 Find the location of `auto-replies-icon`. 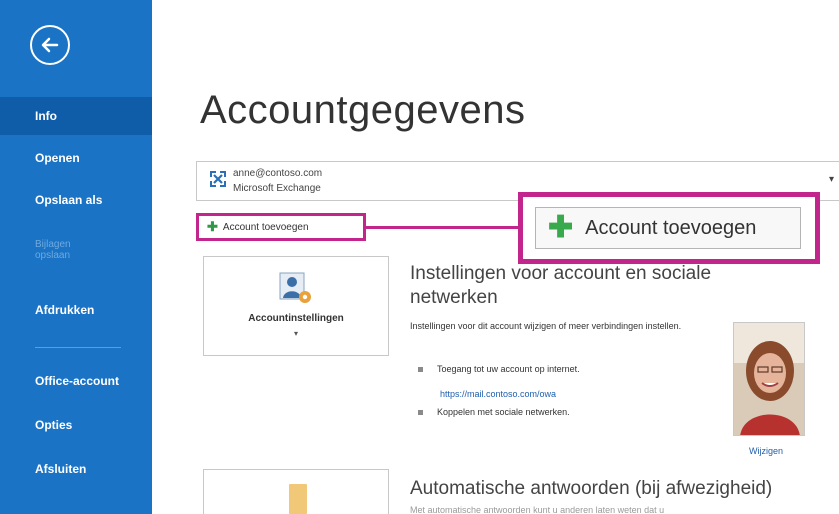

auto-replies-icon is located at coordinates (298, 499).